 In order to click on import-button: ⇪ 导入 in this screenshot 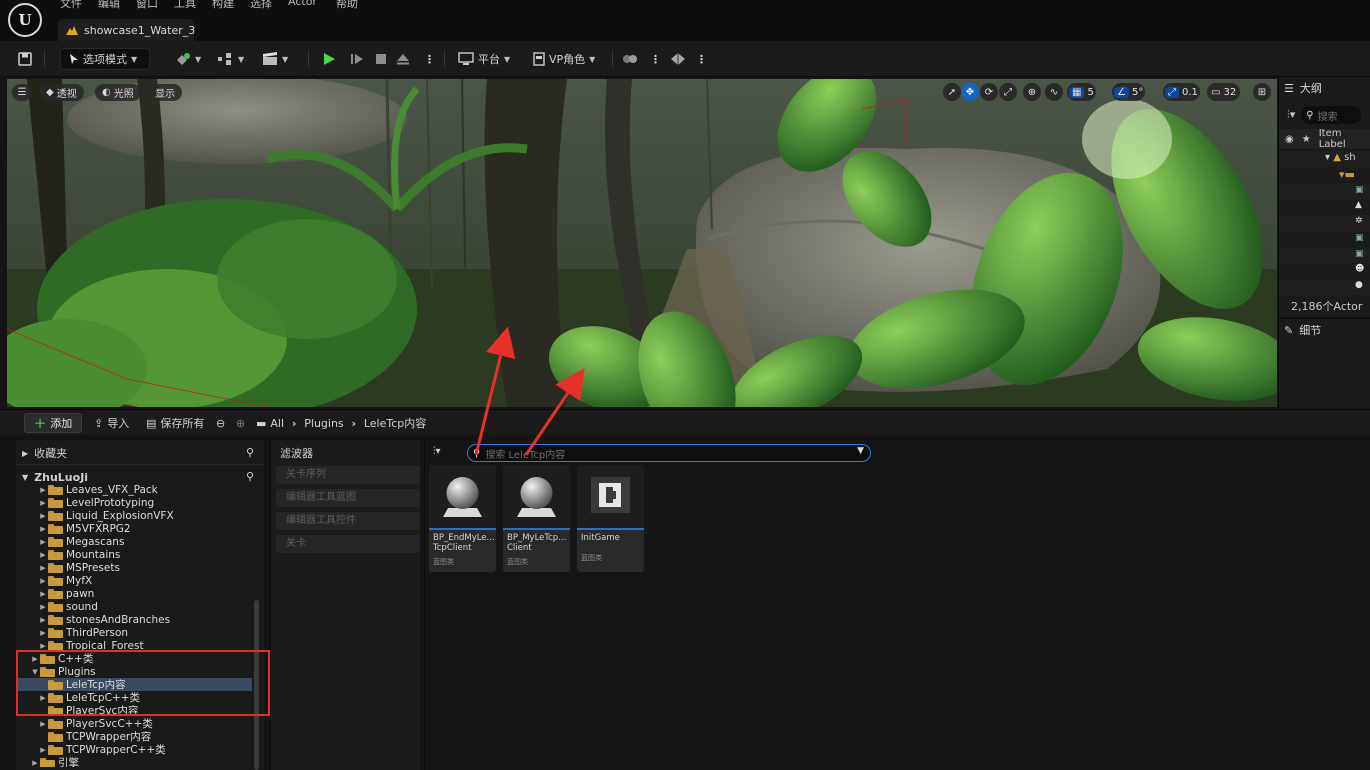, I will do `click(111, 423)`.